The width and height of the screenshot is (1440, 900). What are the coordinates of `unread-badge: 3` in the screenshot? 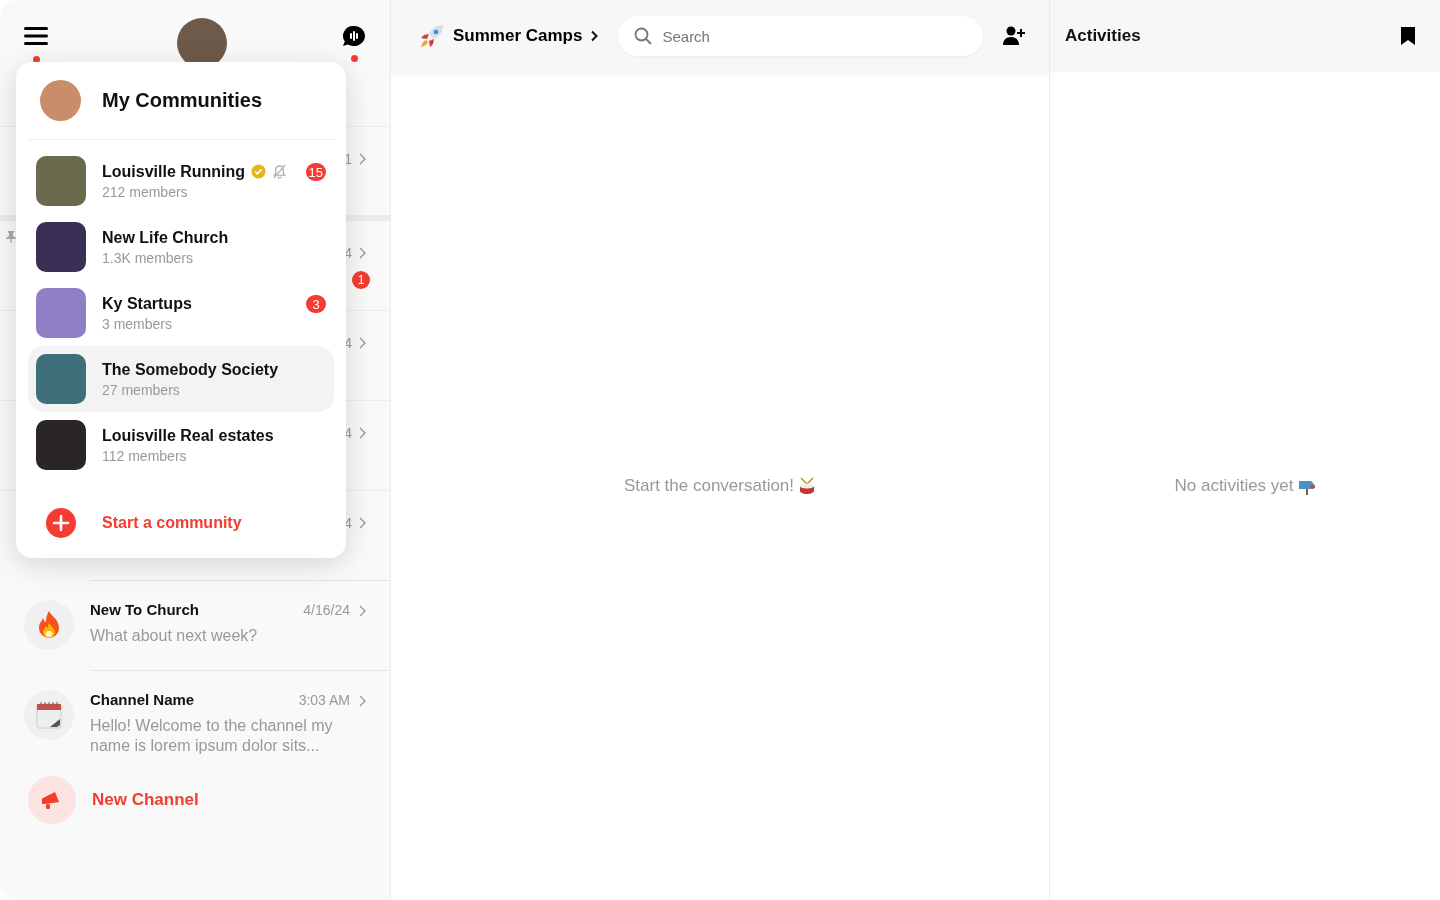 It's located at (316, 304).